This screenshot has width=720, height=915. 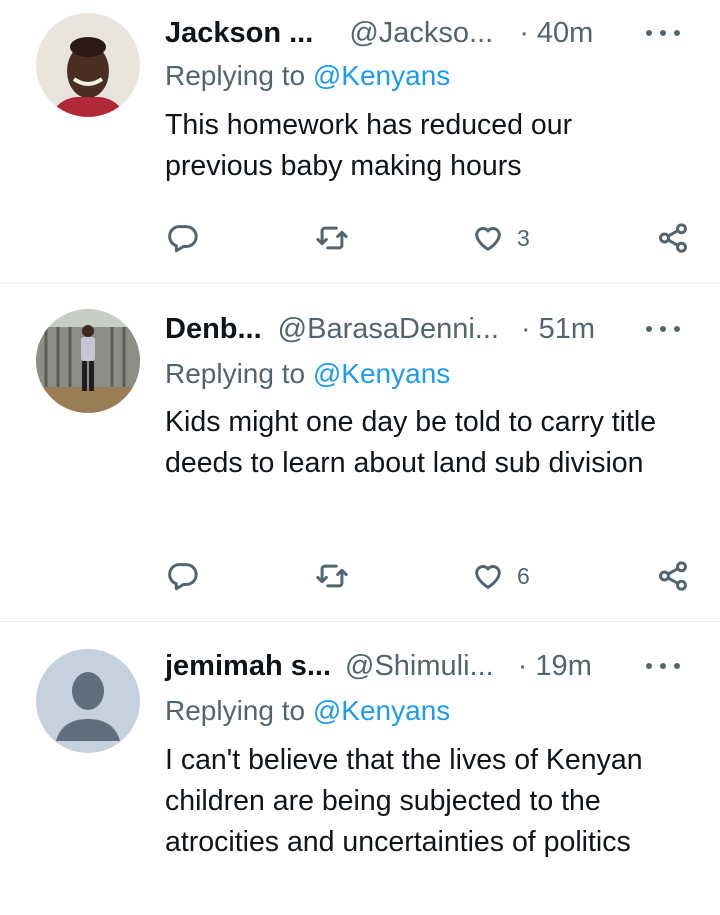 I want to click on tweet-header: jemimah s... @Shimuli... · 19m, so click(x=433, y=666).